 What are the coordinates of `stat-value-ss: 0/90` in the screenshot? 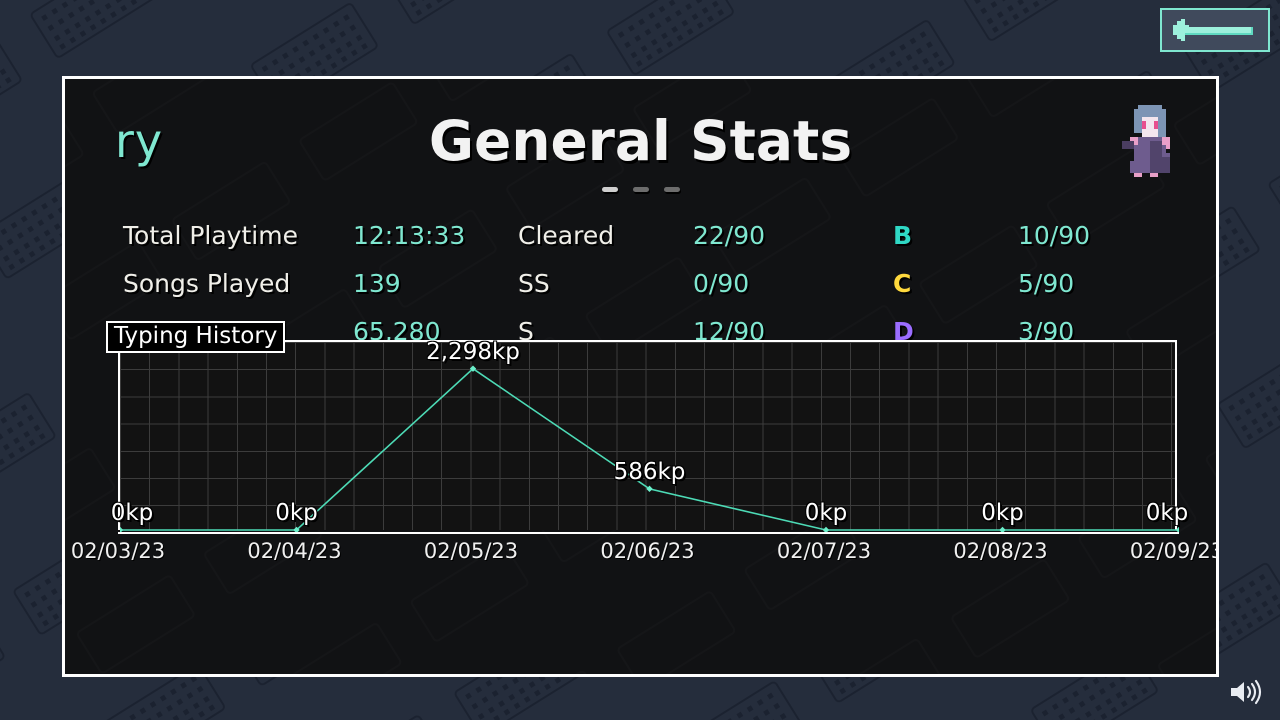 It's located at (721, 283).